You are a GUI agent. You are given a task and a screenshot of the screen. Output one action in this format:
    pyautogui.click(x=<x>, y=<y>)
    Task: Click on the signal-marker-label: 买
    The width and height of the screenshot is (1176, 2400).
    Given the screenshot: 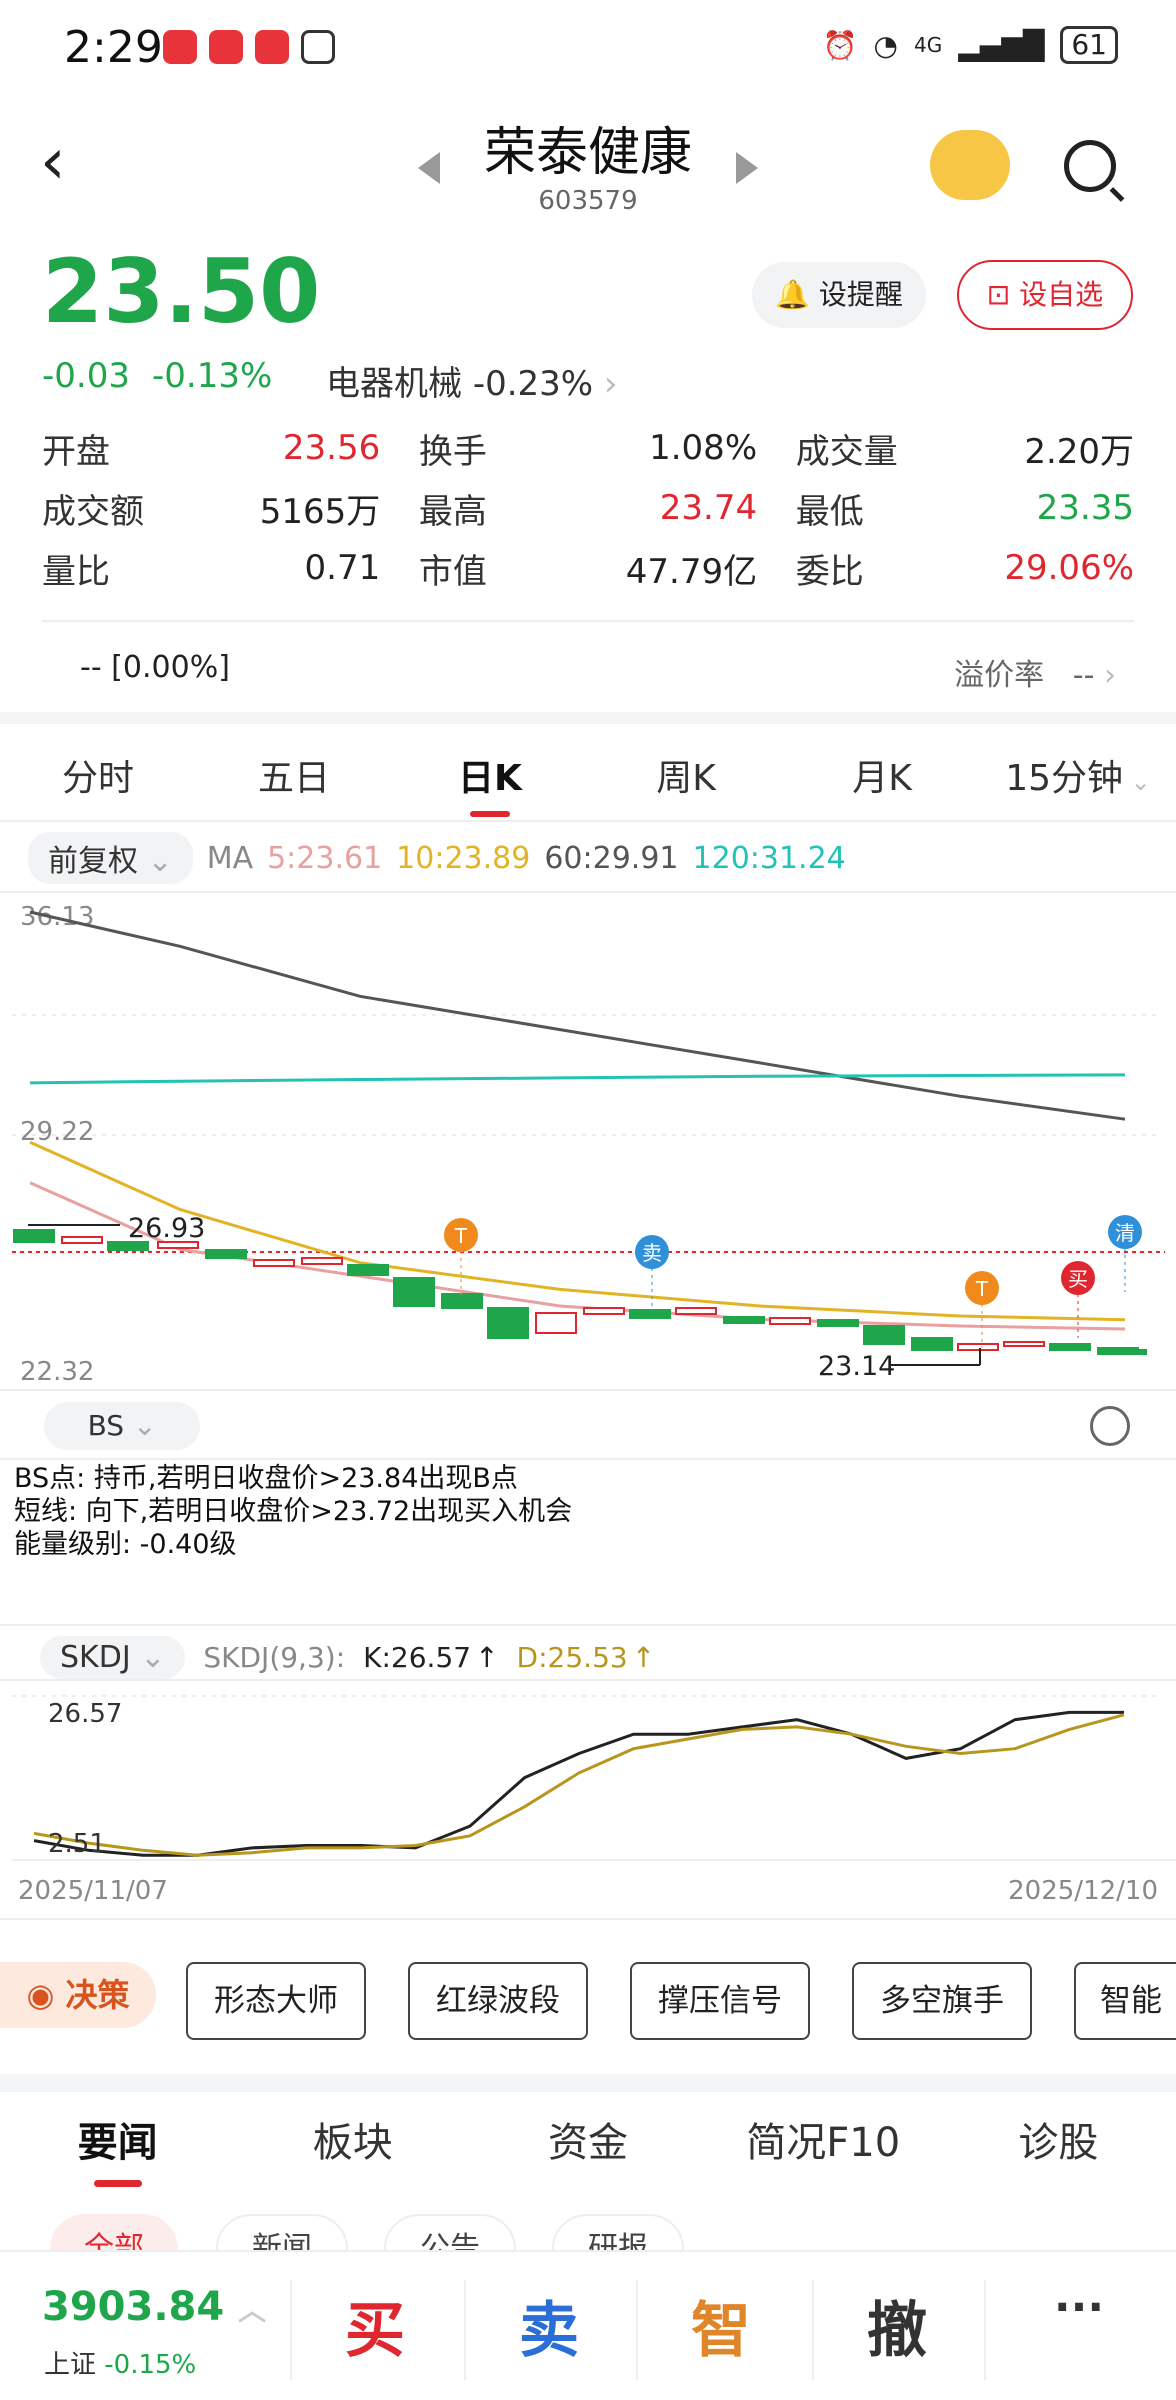 What is the action you would take?
    pyautogui.click(x=1078, y=1279)
    